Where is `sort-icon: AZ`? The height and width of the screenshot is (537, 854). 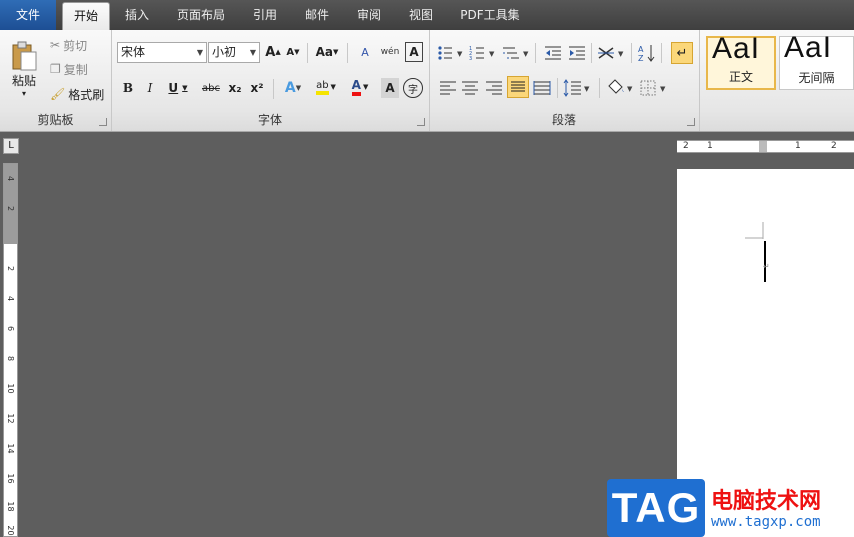
sort-icon: AZ is located at coordinates (647, 53).